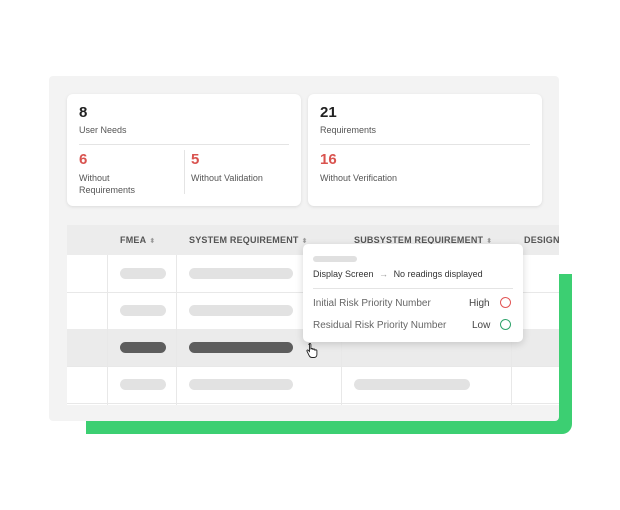 The image size is (620, 510). What do you see at coordinates (152, 241) in the screenshot?
I see `sort-icon: ⬍` at bounding box center [152, 241].